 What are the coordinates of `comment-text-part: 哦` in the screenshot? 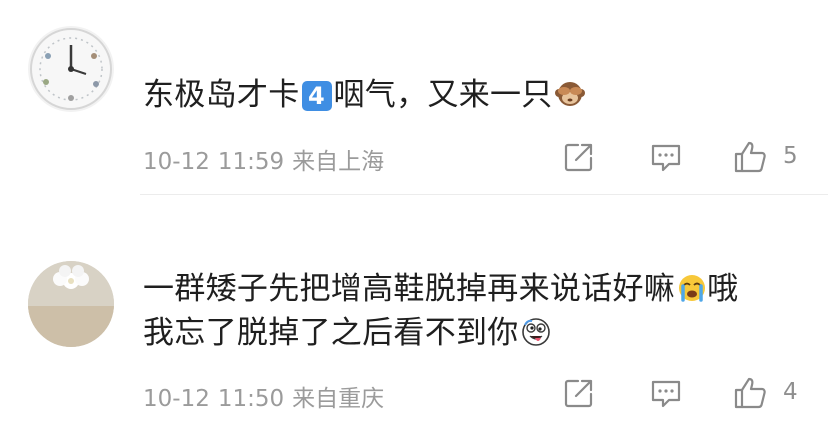 It's located at (723, 289).